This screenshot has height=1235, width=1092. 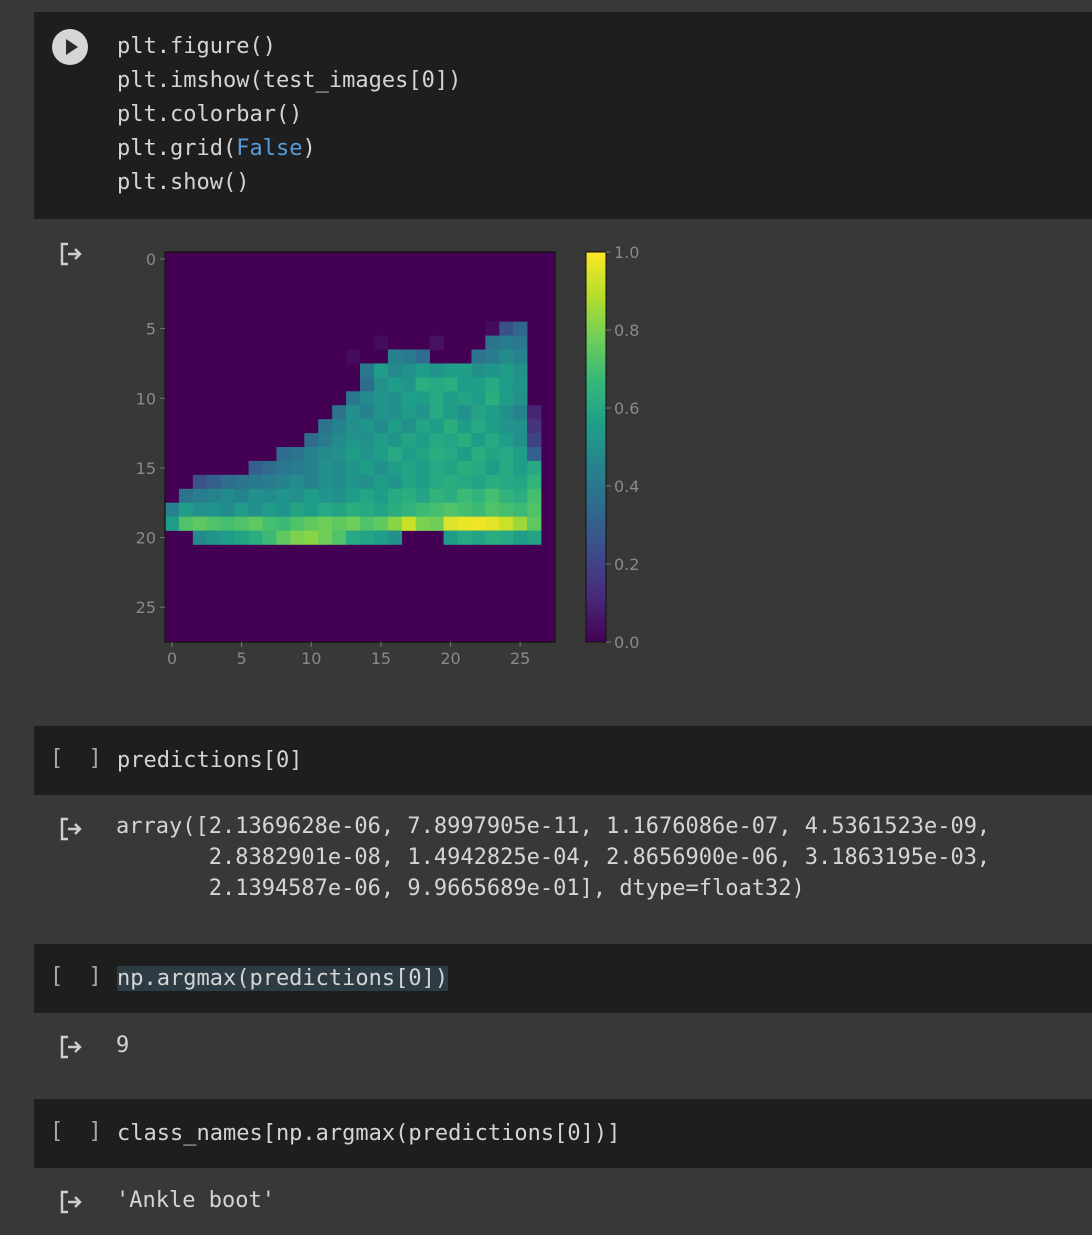 I want to click on x-tick-label: 15, so click(x=381, y=658).